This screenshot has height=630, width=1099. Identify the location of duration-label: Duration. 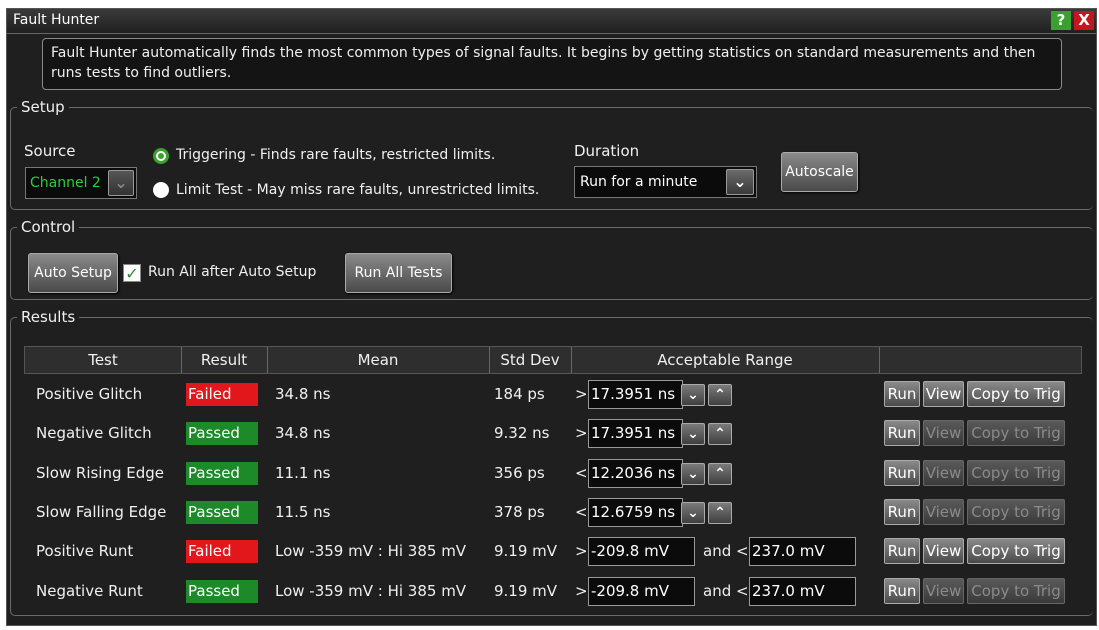
(607, 151).